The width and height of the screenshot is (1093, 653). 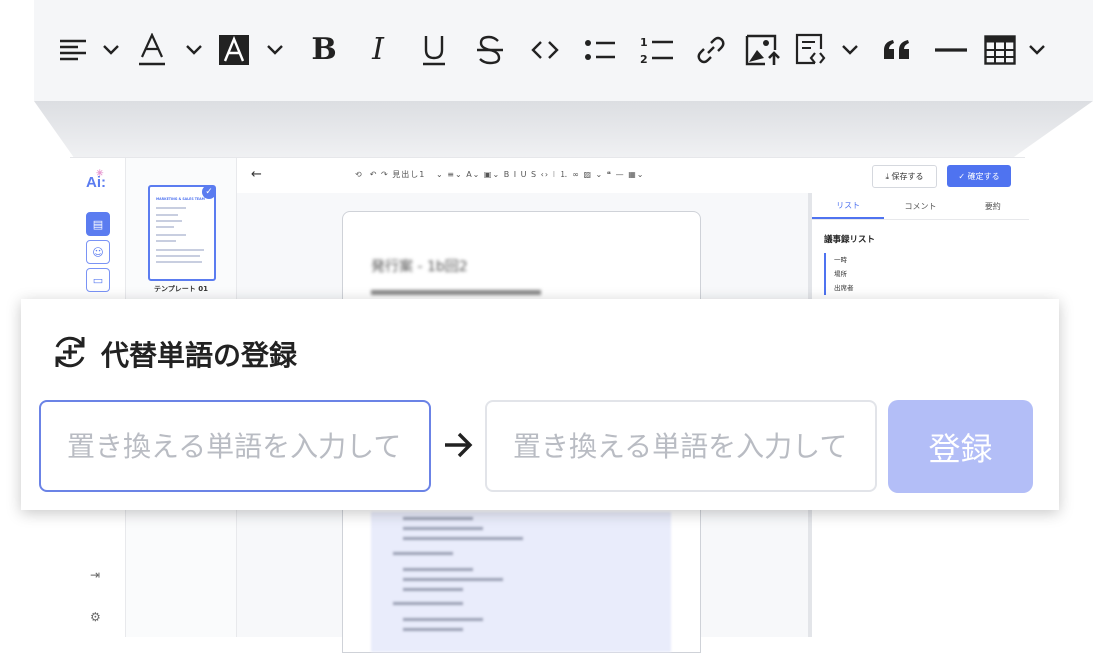 What do you see at coordinates (644, 59) in the screenshot?
I see `svg-text: 2` at bounding box center [644, 59].